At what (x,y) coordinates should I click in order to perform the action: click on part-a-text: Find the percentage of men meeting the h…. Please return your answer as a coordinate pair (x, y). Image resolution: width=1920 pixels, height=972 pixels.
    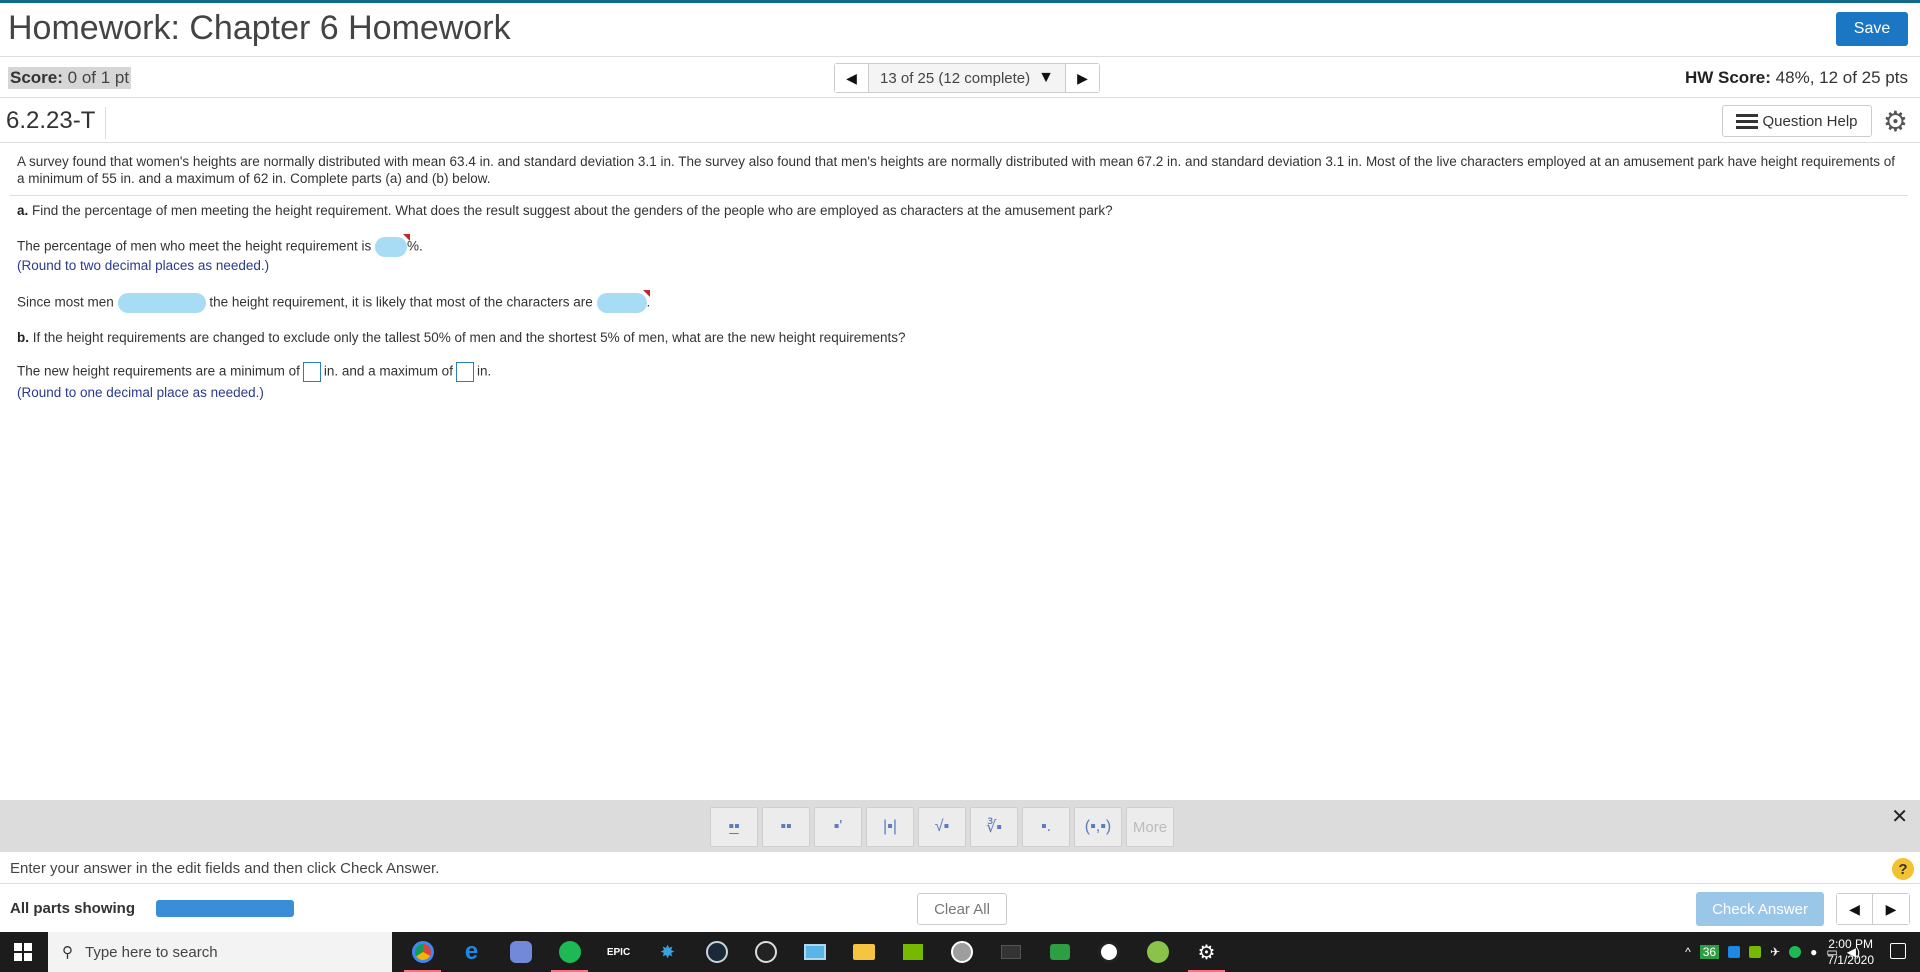
    Looking at the image, I should click on (572, 210).